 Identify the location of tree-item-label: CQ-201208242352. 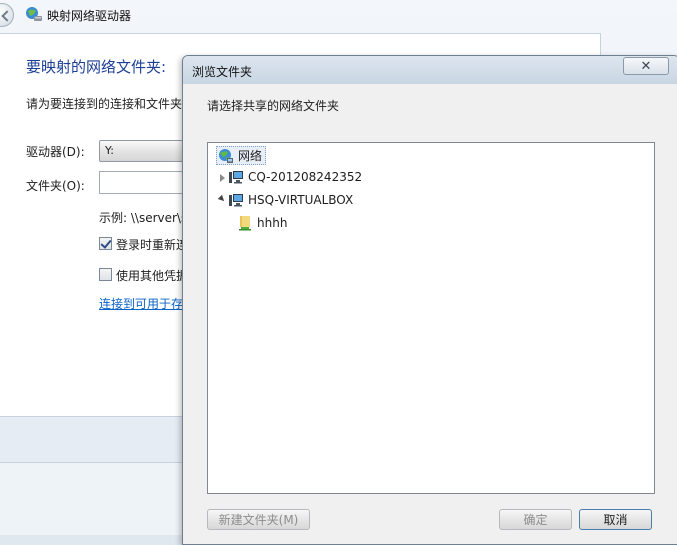
(305, 177).